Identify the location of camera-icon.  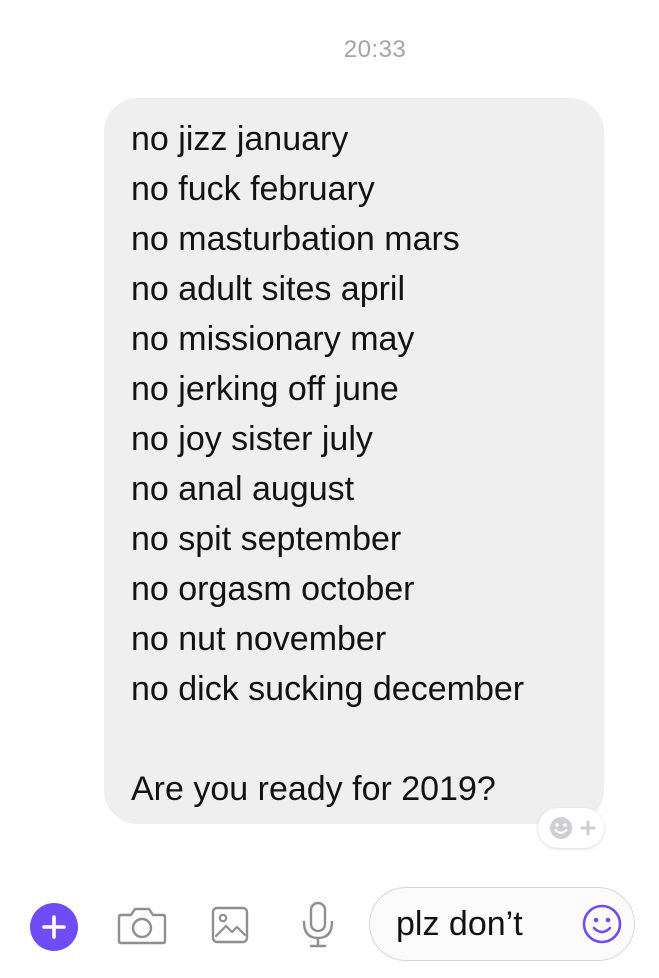
(142, 926).